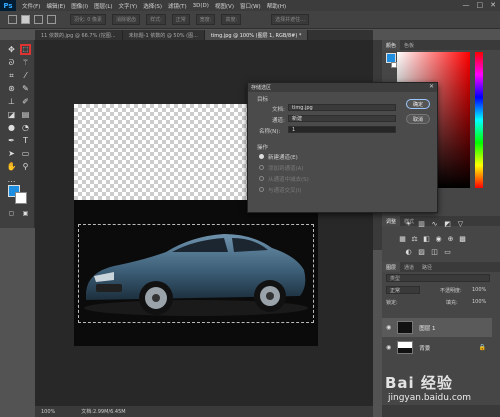  I want to click on history-brush-tool-icon: ✐, so click(25, 101).